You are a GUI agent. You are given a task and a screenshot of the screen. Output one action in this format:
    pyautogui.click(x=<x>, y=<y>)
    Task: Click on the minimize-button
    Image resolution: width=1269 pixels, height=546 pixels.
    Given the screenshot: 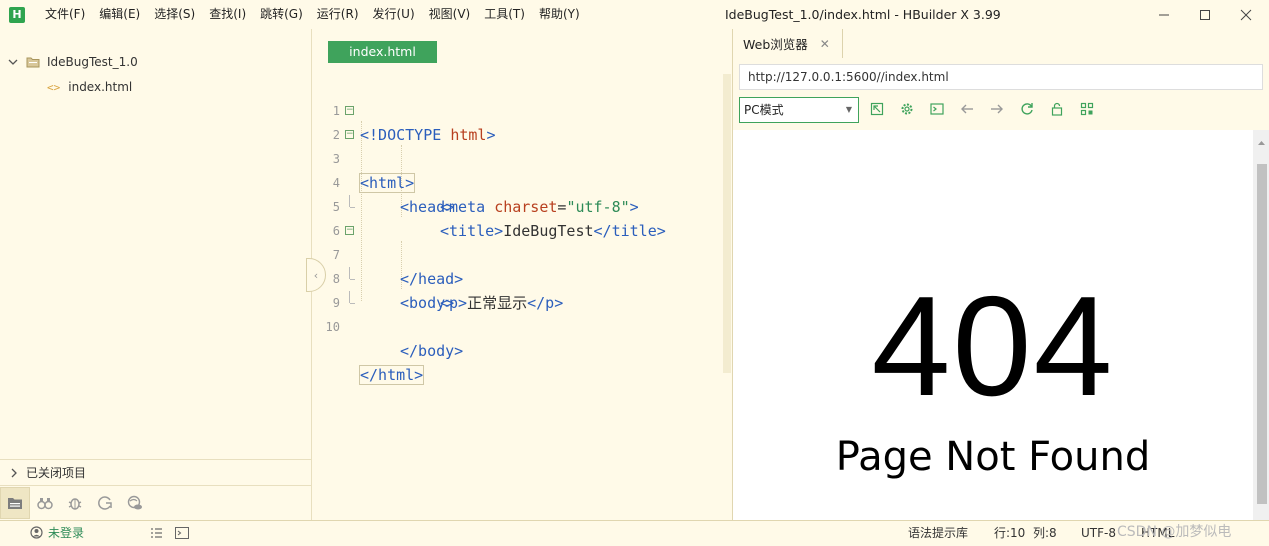 What is the action you would take?
    pyautogui.click(x=1164, y=14)
    